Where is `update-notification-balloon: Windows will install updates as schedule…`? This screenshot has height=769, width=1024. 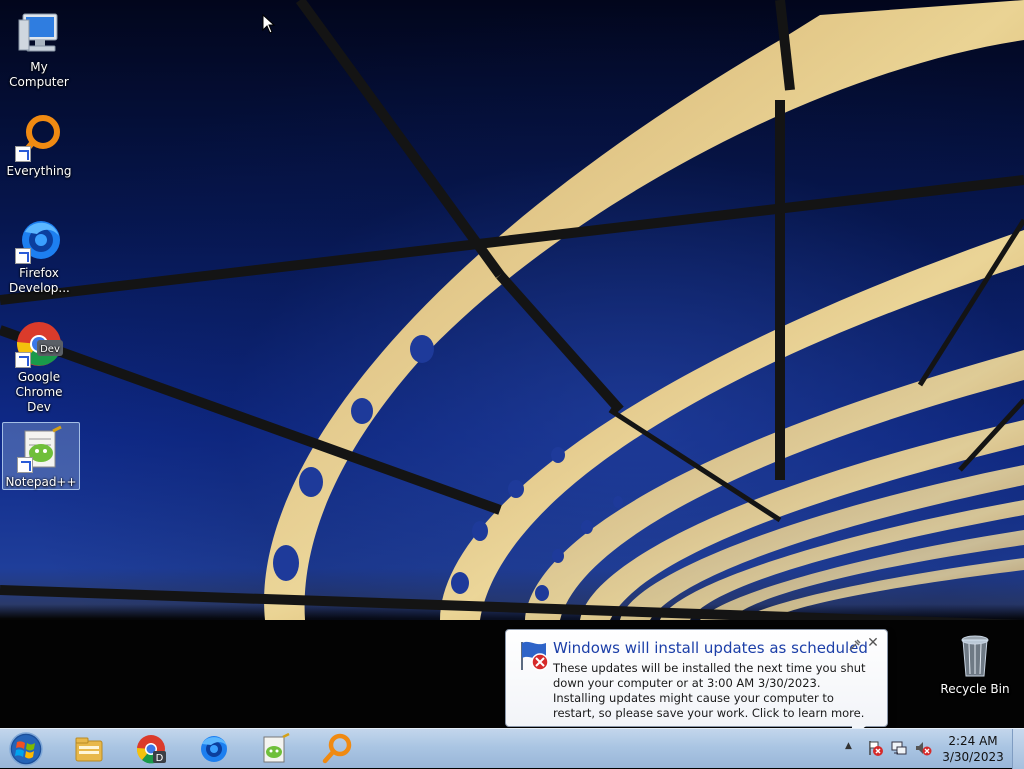 update-notification-balloon: Windows will install updates as schedule… is located at coordinates (696, 683).